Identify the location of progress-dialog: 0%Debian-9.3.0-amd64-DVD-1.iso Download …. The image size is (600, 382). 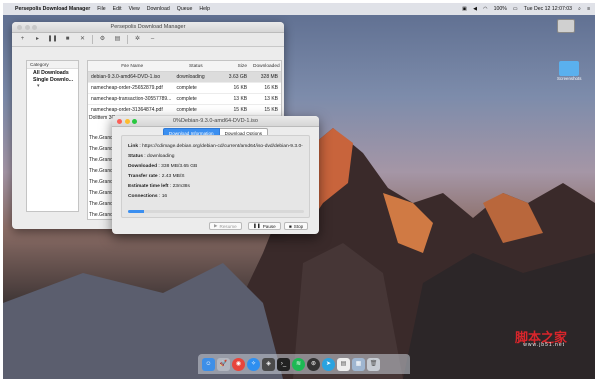
(215, 175).